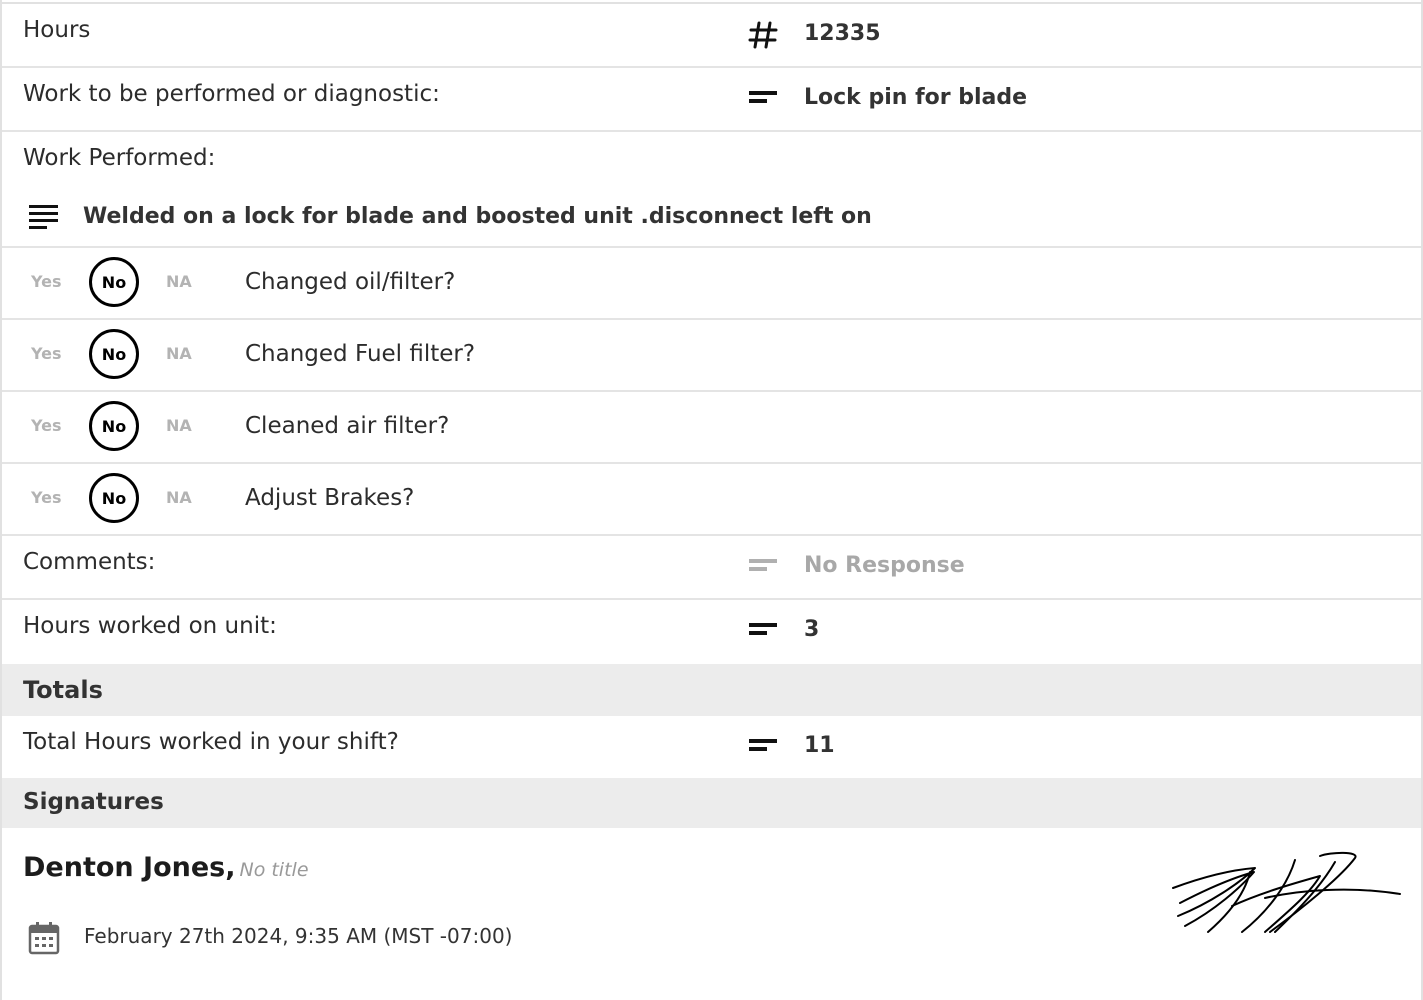  What do you see at coordinates (711, 356) in the screenshot?
I see `question-row: Yes No NA Changed Fuel filter?` at bounding box center [711, 356].